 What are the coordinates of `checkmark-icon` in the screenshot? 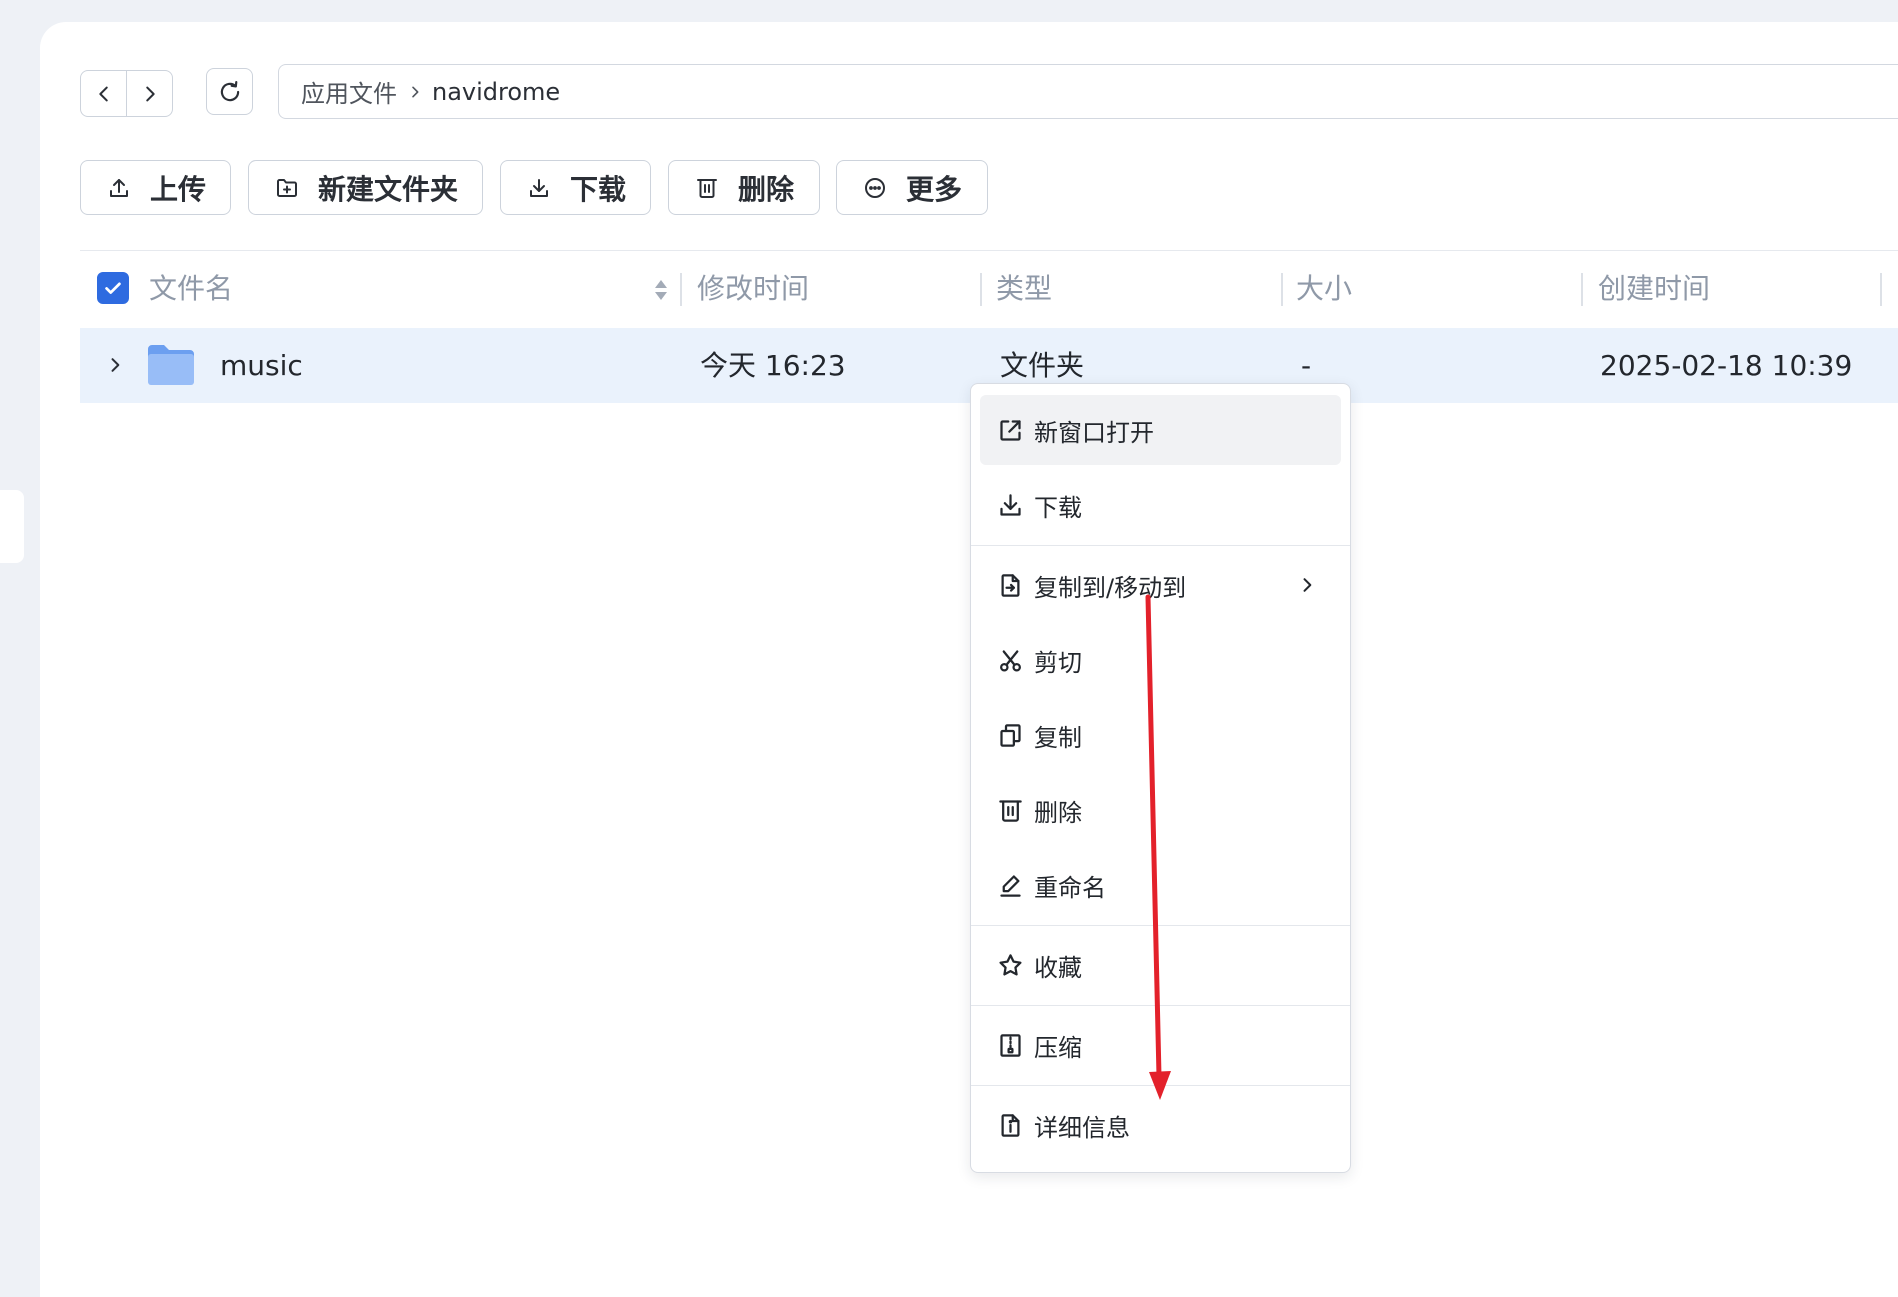 It's located at (113, 288).